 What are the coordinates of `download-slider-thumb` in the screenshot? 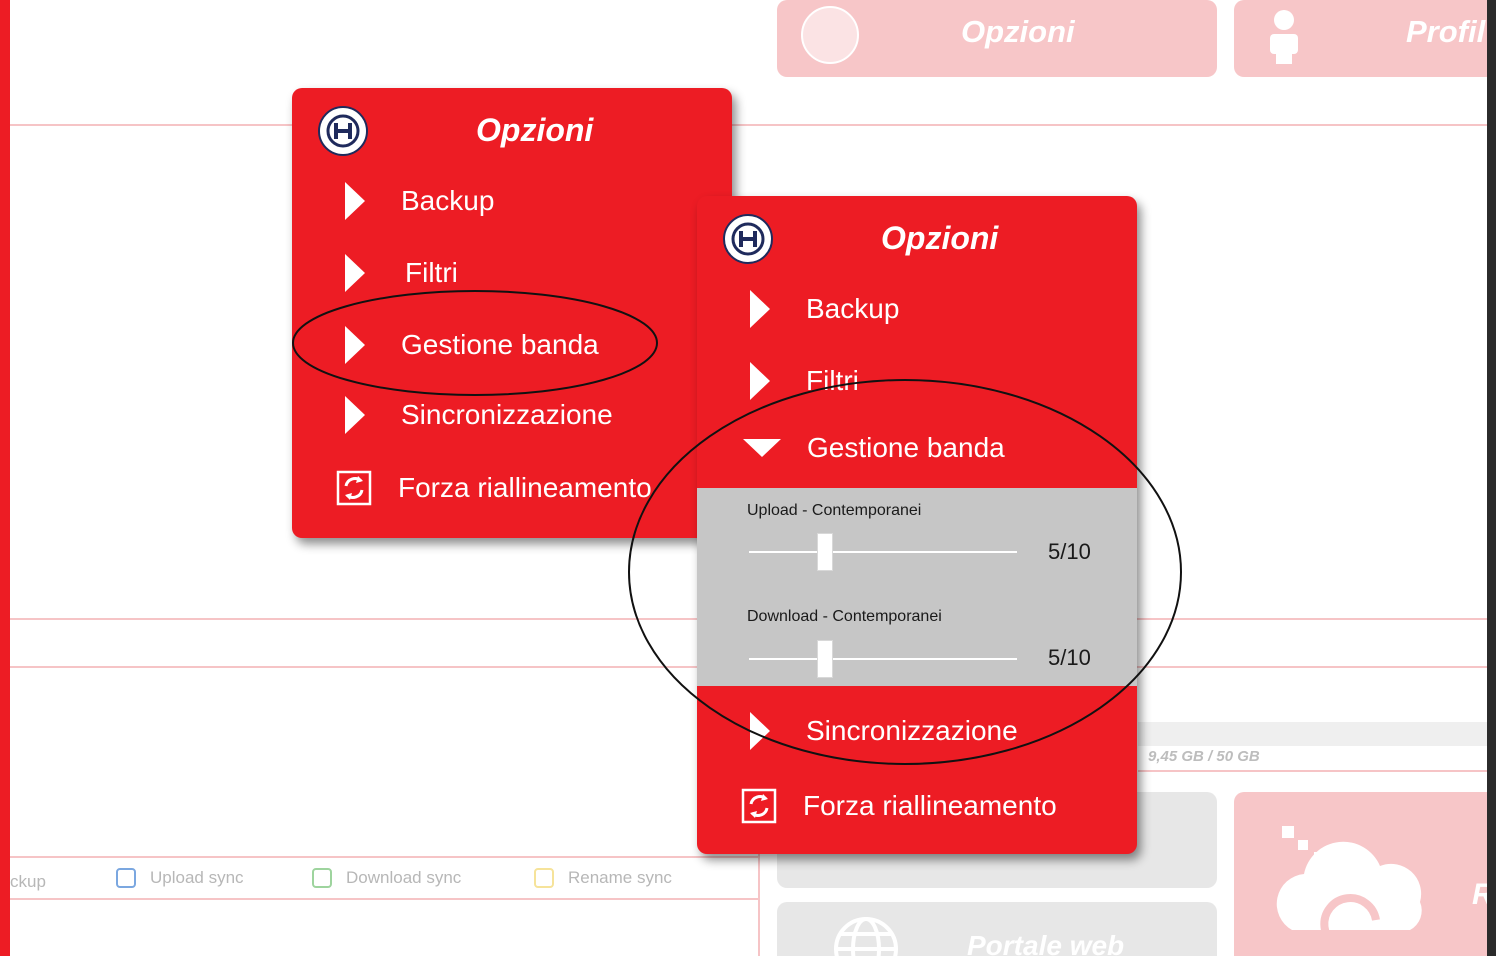 It's located at (825, 659).